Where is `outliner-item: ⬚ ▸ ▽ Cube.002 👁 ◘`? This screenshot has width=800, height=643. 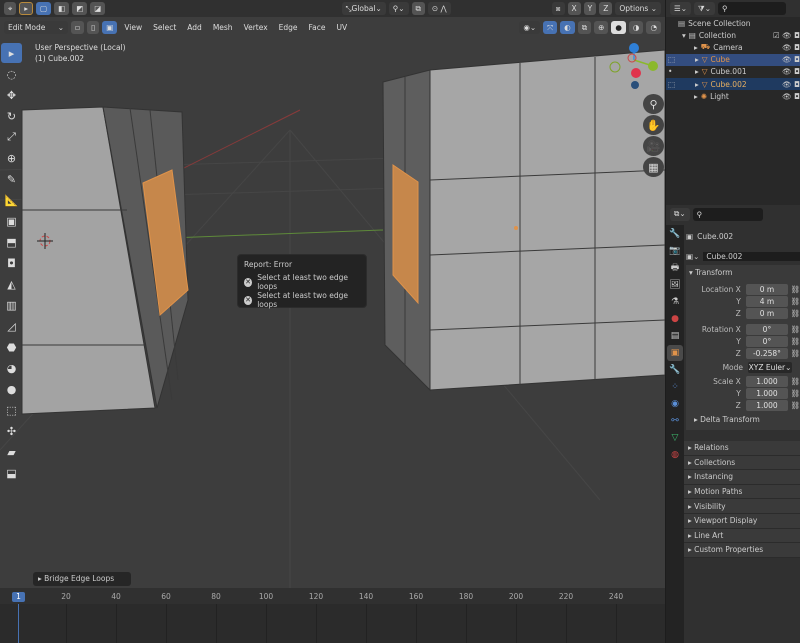
outliner-item: ⬚ ▸ ▽ Cube.002 👁 ◘ is located at coordinates (733, 84).